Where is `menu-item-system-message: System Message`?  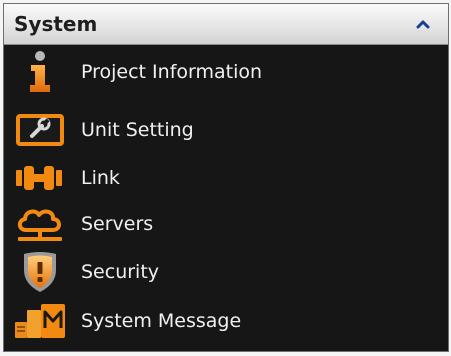 menu-item-system-message: System Message is located at coordinates (226, 321).